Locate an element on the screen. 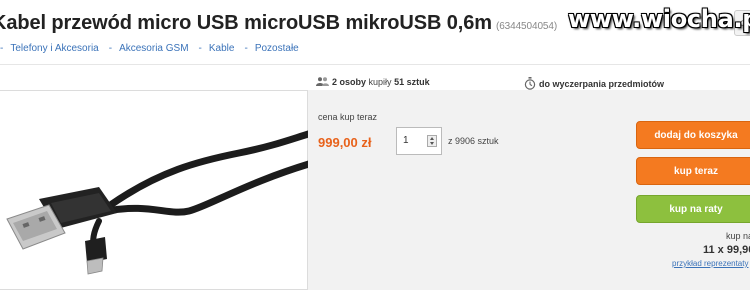 This screenshot has width=750, height=296. price: 999,00 zł is located at coordinates (345, 142).